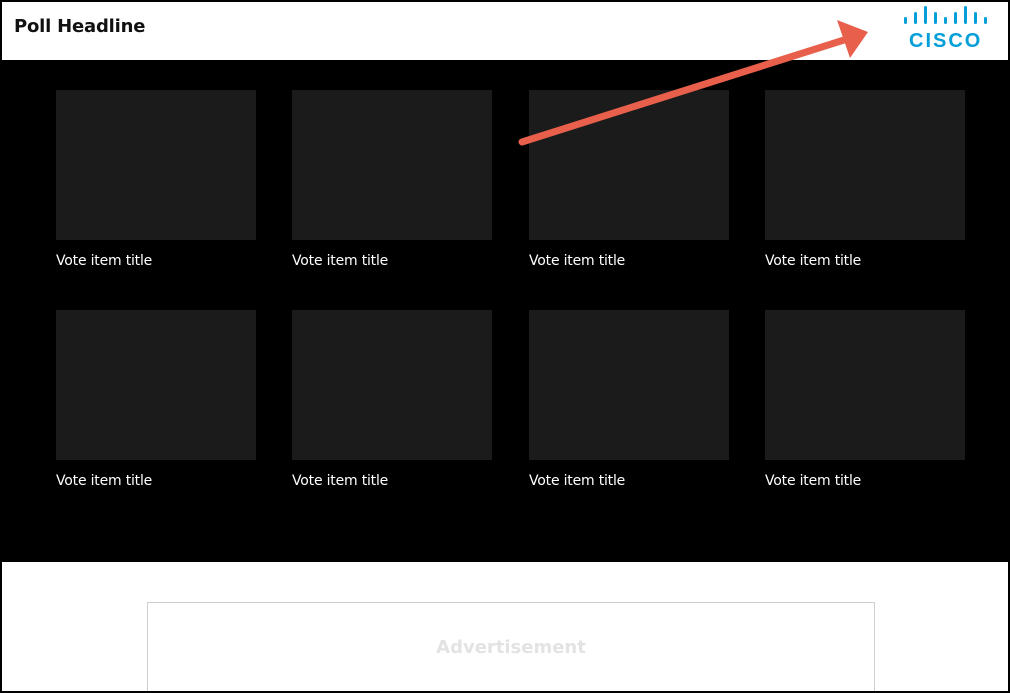 The width and height of the screenshot is (1010, 693). I want to click on poll-header: Poll Headline CISCO, so click(505, 31).